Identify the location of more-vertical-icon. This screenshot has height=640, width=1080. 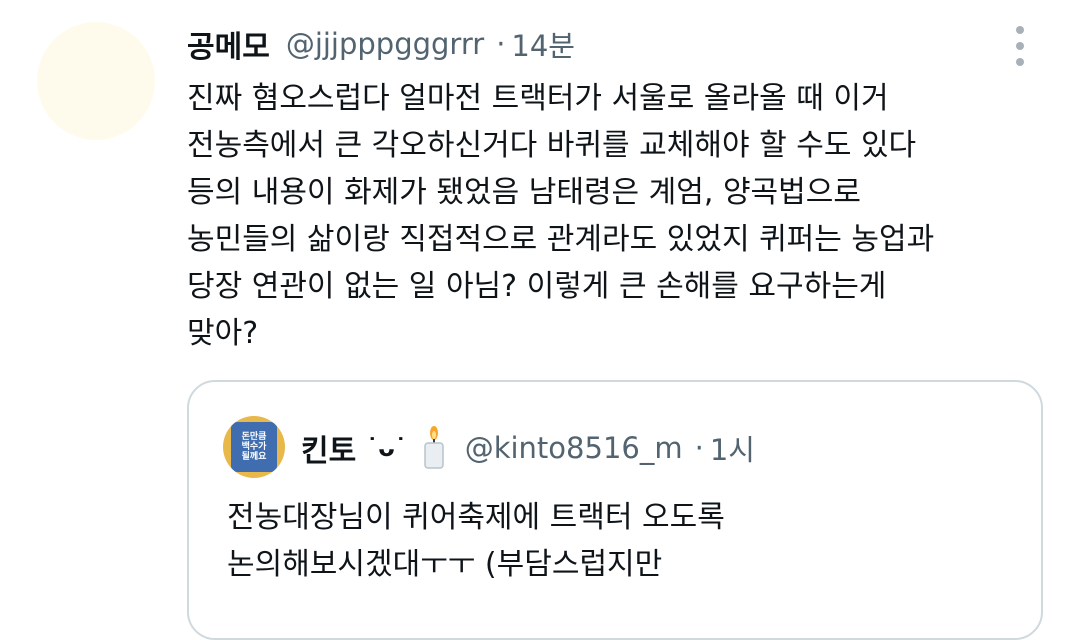
(1020, 46).